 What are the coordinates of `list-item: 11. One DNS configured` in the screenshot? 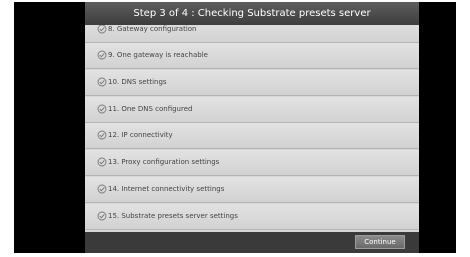 It's located at (252, 110).